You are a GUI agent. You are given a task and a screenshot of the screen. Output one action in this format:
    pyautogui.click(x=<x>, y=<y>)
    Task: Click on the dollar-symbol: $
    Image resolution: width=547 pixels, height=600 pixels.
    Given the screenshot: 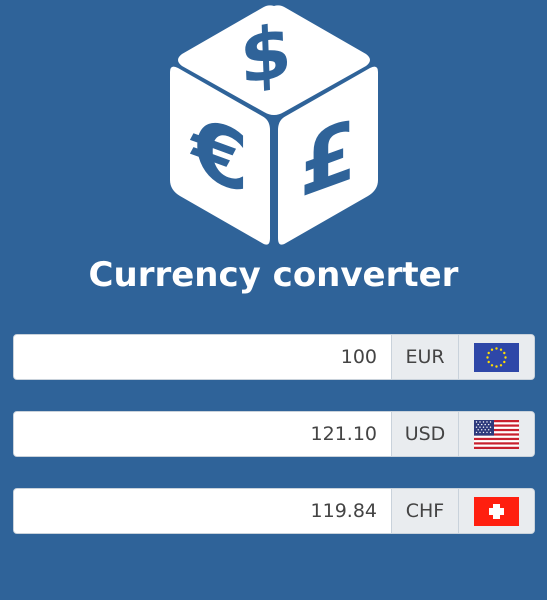 What is the action you would take?
    pyautogui.click(x=265, y=55)
    